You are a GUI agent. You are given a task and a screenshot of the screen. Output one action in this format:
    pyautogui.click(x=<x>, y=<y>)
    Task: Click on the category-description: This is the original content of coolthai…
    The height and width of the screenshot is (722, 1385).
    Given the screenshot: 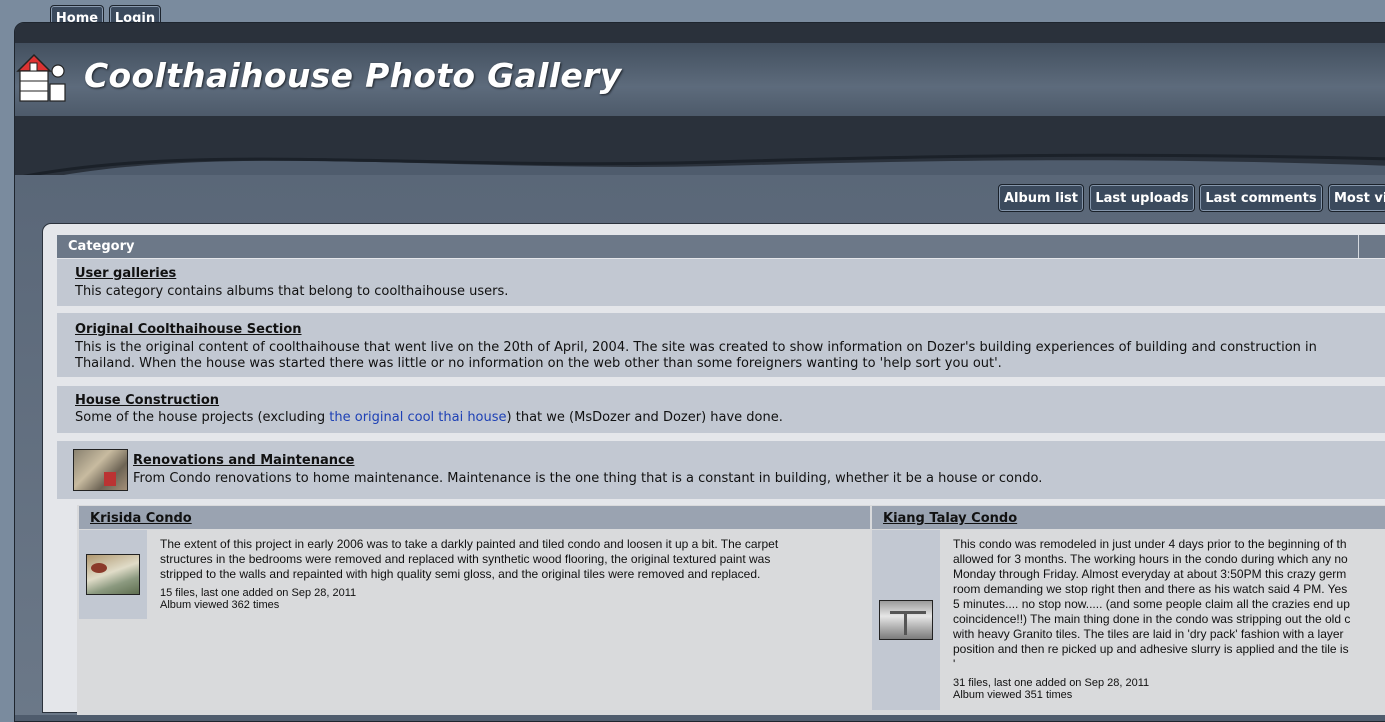 What is the action you would take?
    pyautogui.click(x=696, y=347)
    